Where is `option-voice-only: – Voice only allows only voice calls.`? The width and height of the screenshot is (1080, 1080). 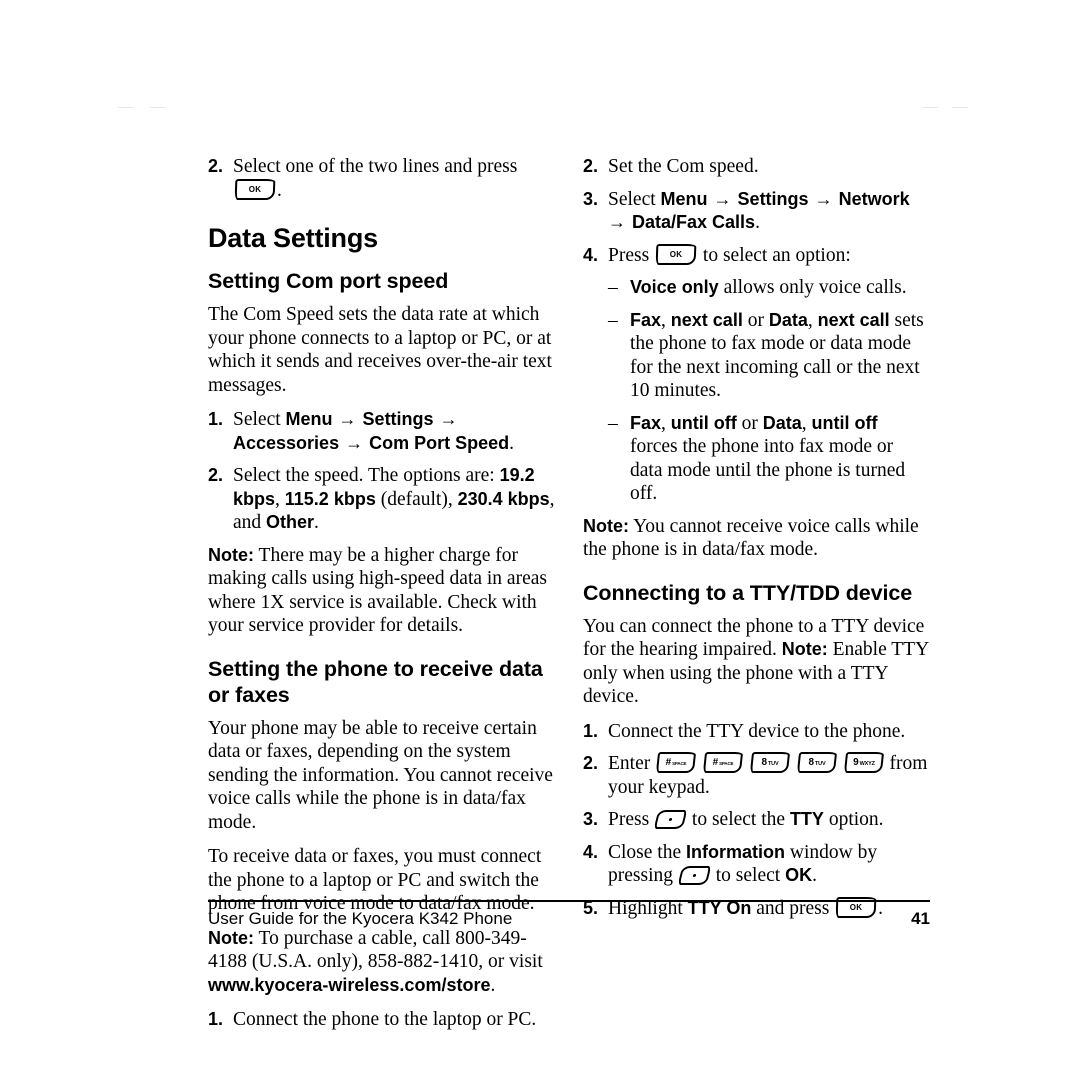 option-voice-only: – Voice only allows only voice calls. is located at coordinates (769, 288).